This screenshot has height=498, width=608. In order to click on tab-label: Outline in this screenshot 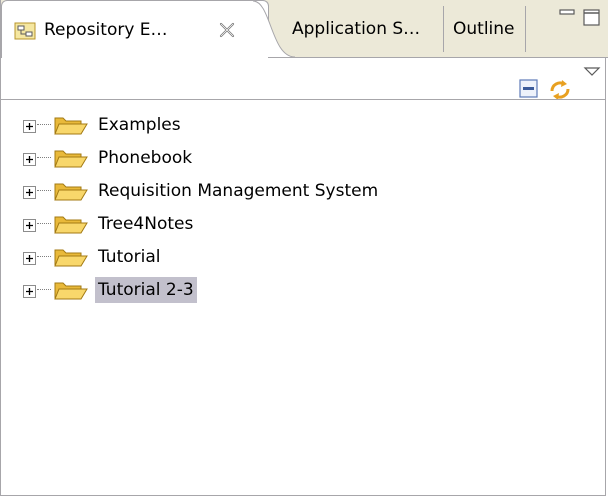, I will do `click(484, 29)`.